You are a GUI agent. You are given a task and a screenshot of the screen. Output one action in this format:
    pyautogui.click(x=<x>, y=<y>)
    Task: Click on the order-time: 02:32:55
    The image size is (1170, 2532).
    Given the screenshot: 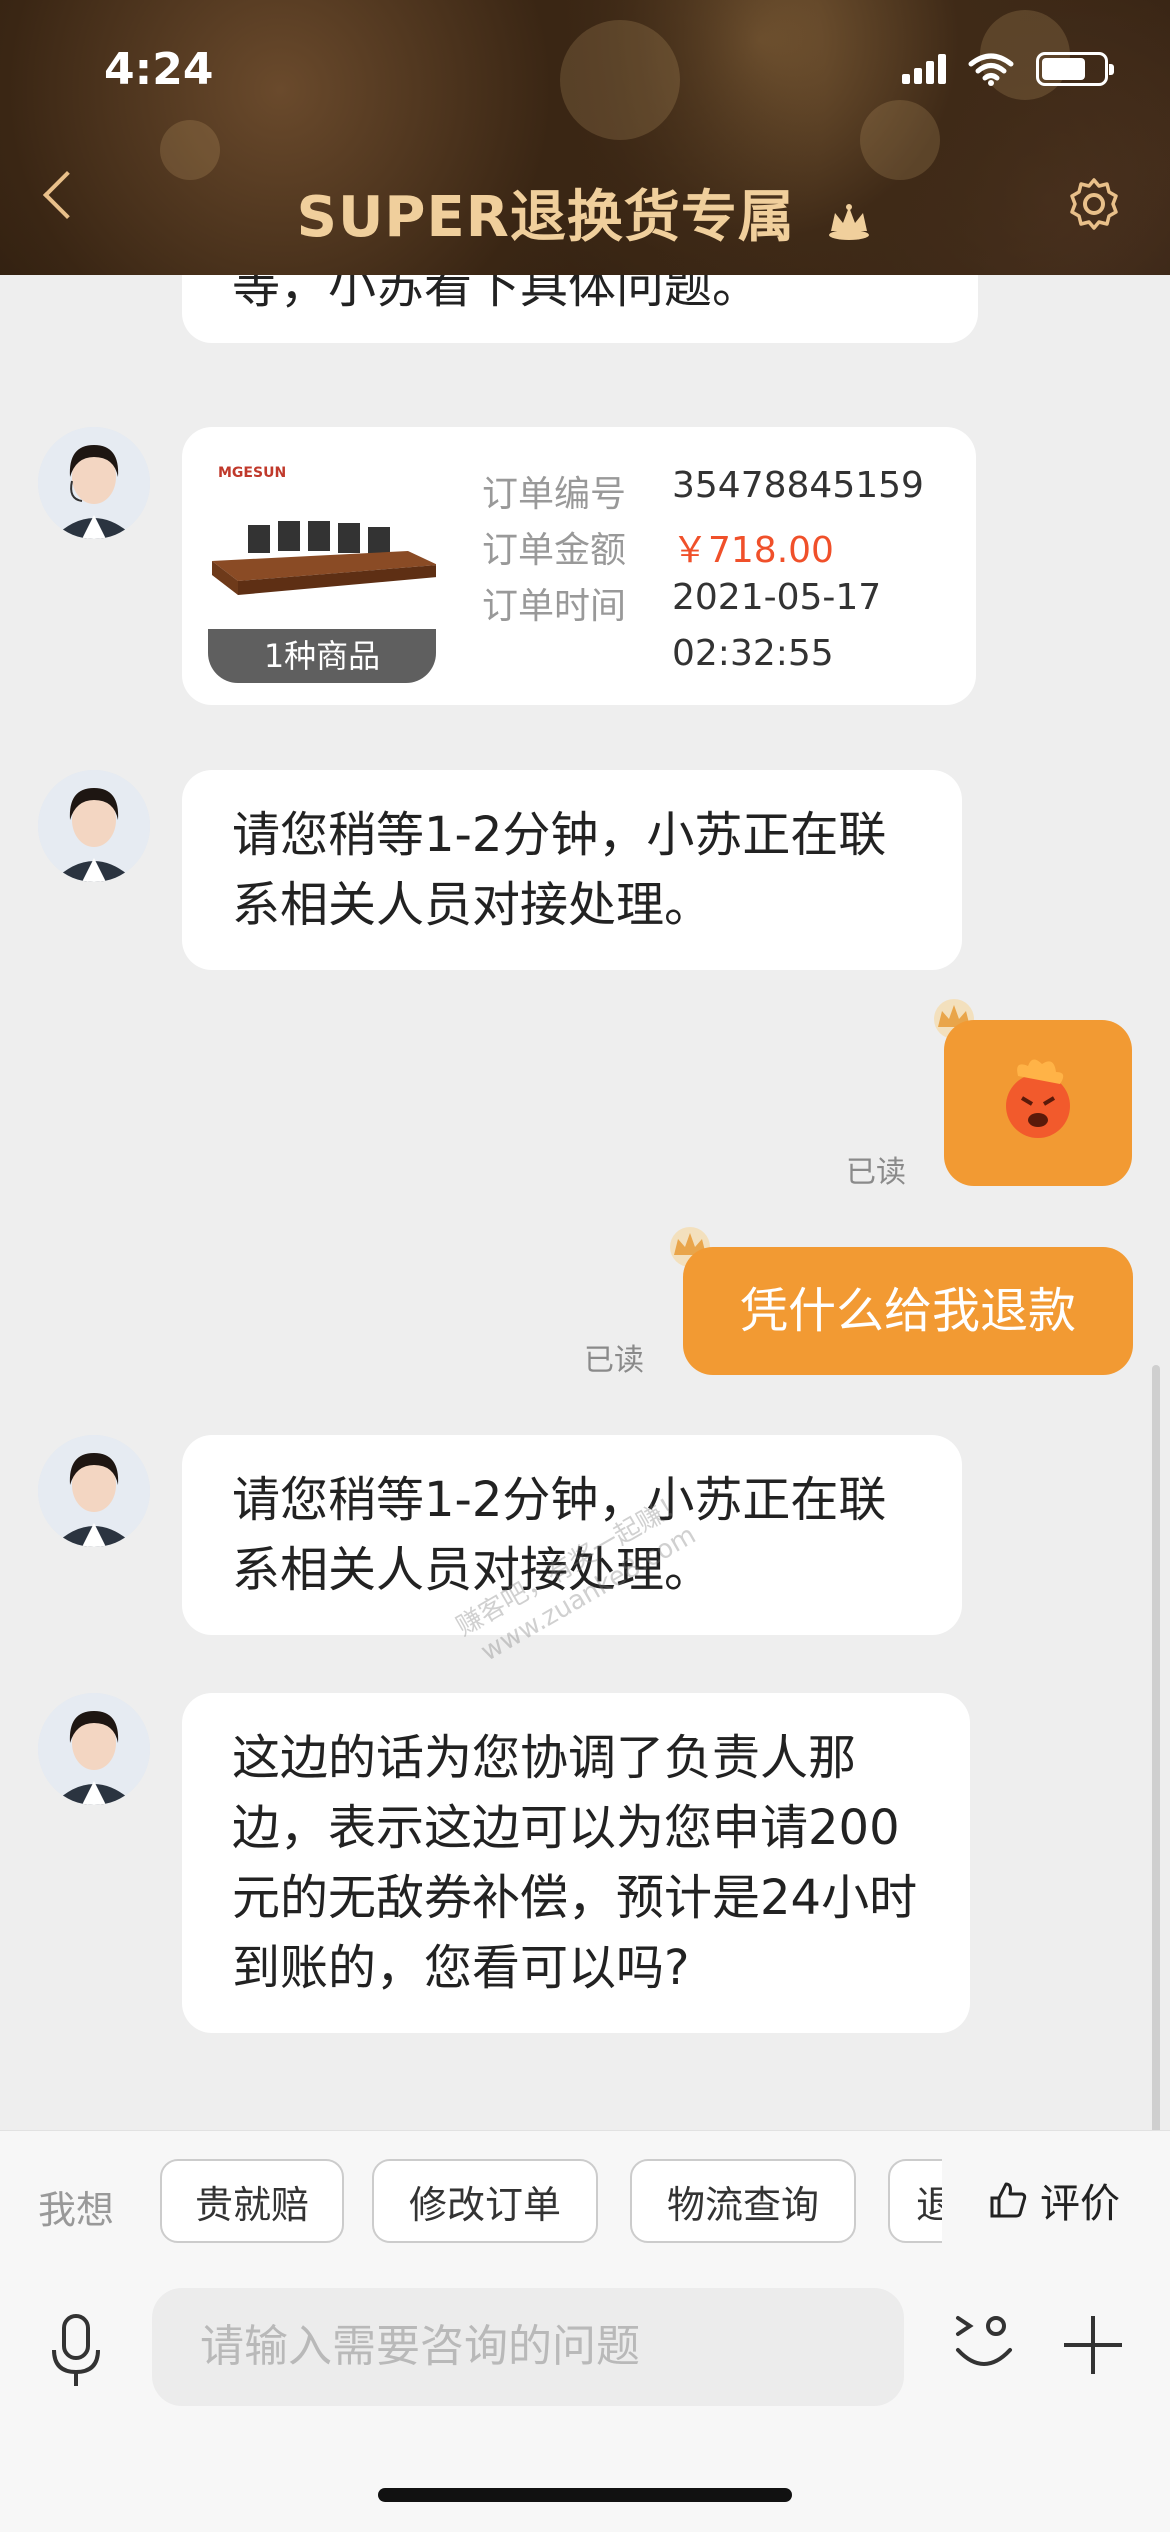 What is the action you would take?
    pyautogui.click(x=753, y=653)
    